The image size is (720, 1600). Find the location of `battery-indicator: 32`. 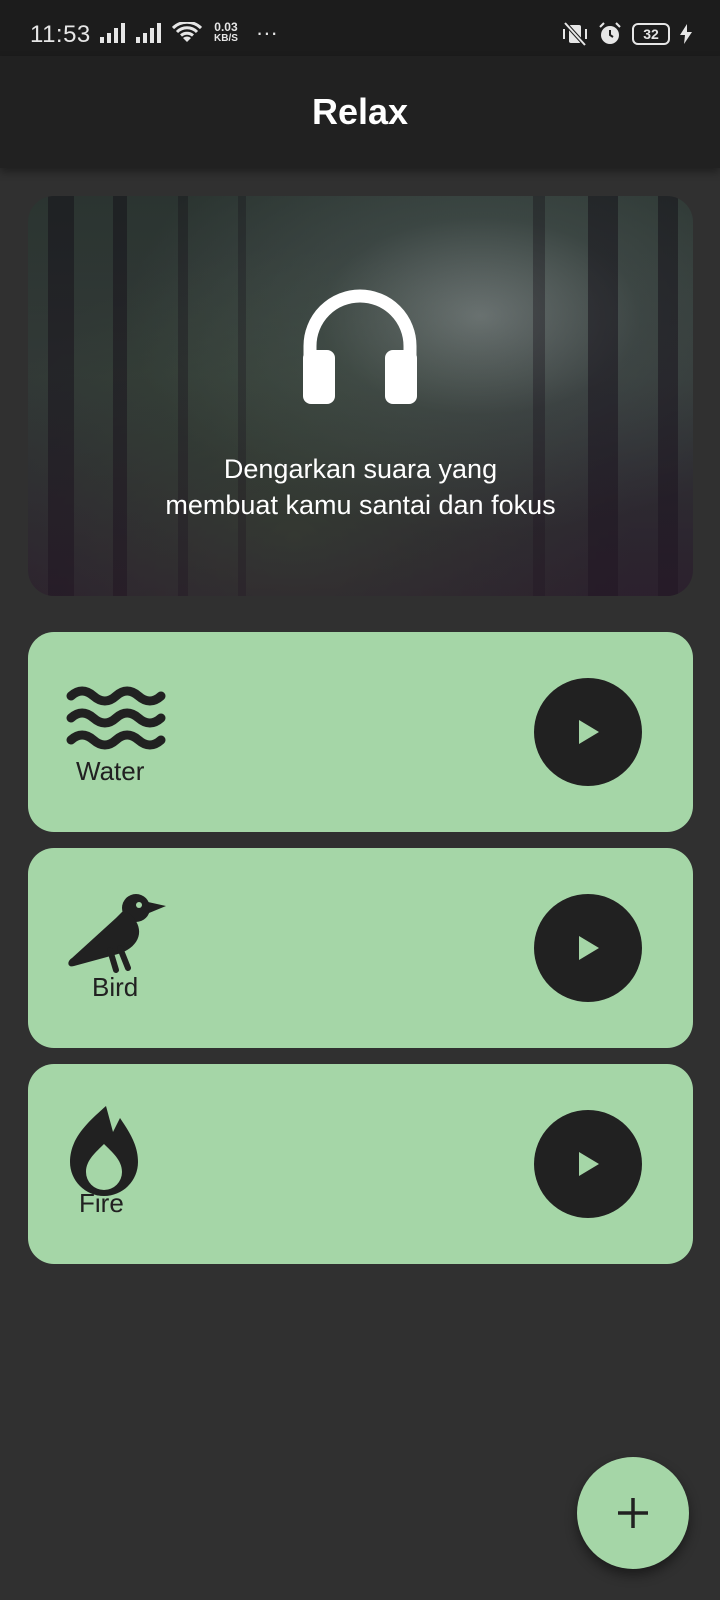

battery-indicator: 32 is located at coordinates (651, 34).